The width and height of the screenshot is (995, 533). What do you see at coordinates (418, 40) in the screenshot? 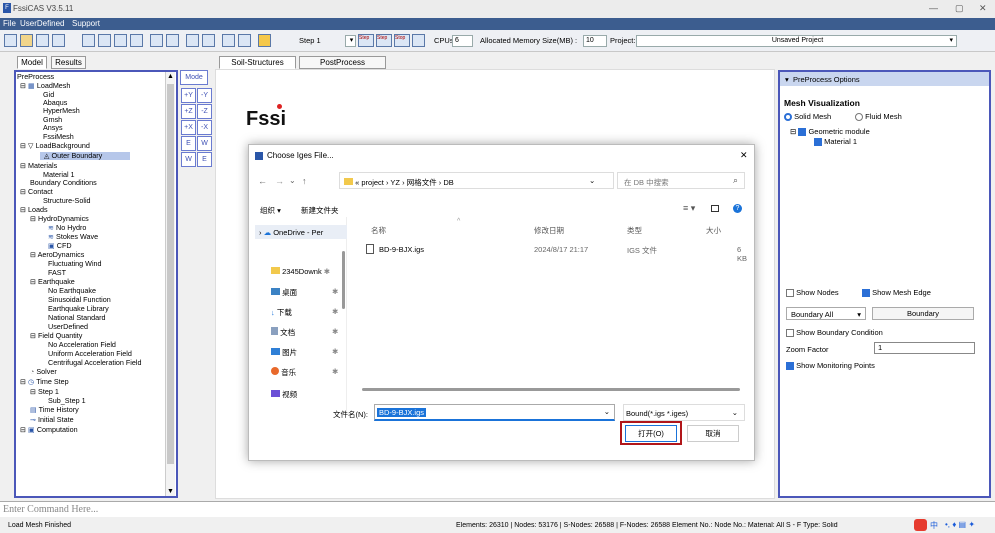
I see `run-icon` at bounding box center [418, 40].